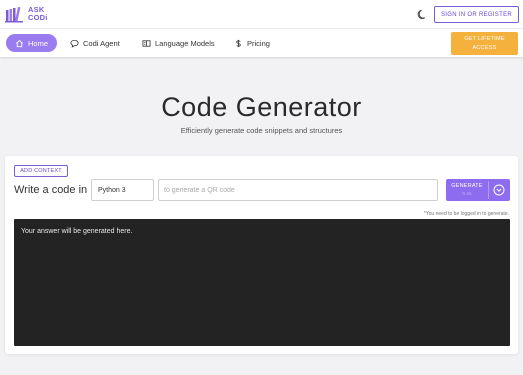  Describe the element at coordinates (422, 14) in the screenshot. I see `theme-toggle-moon-icon` at that location.